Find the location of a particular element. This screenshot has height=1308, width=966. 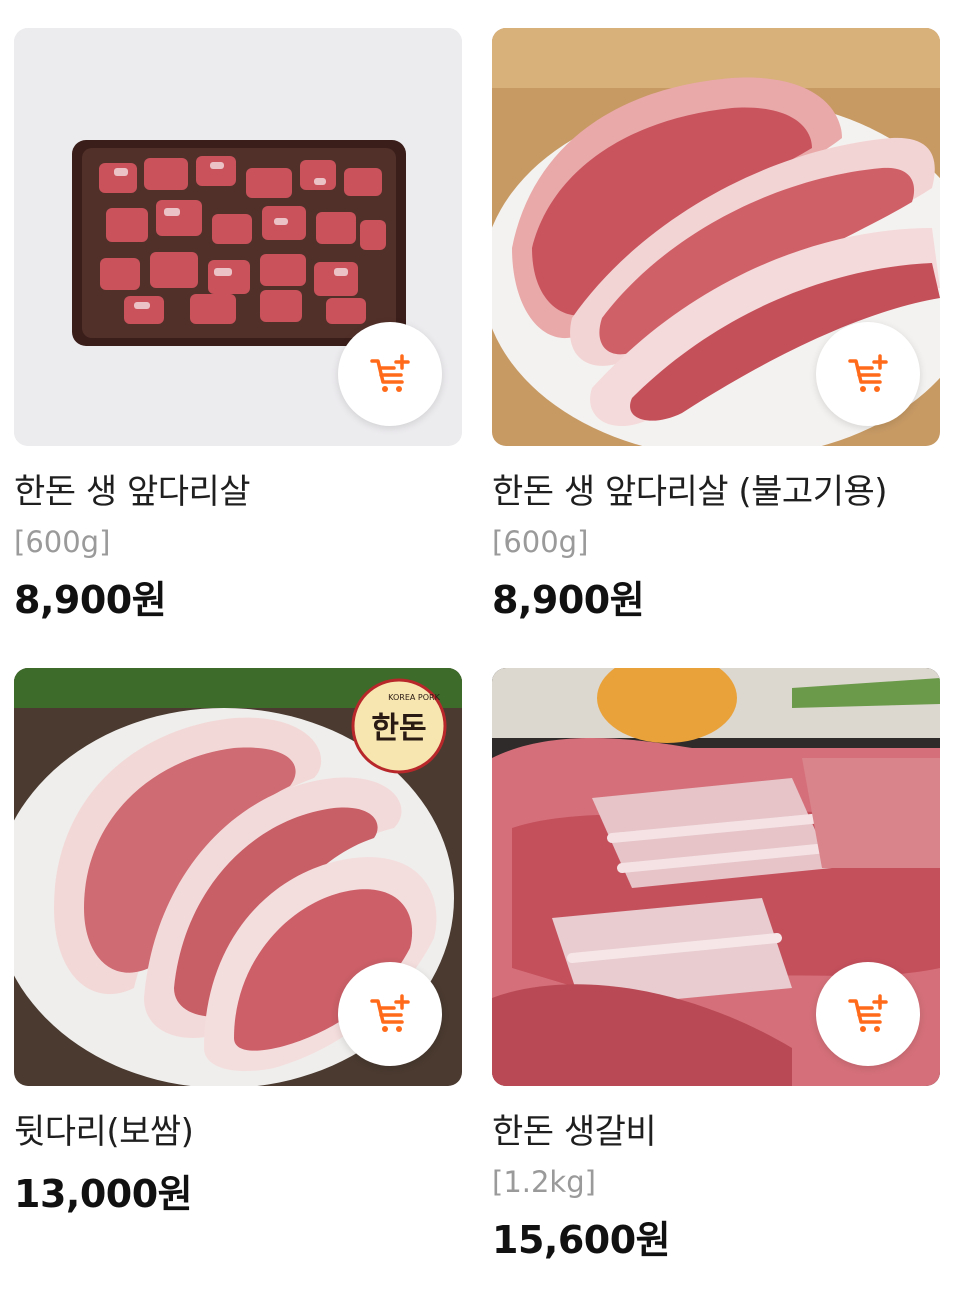

product-name: 한돈 생 앞다리살 is located at coordinates (238, 492).